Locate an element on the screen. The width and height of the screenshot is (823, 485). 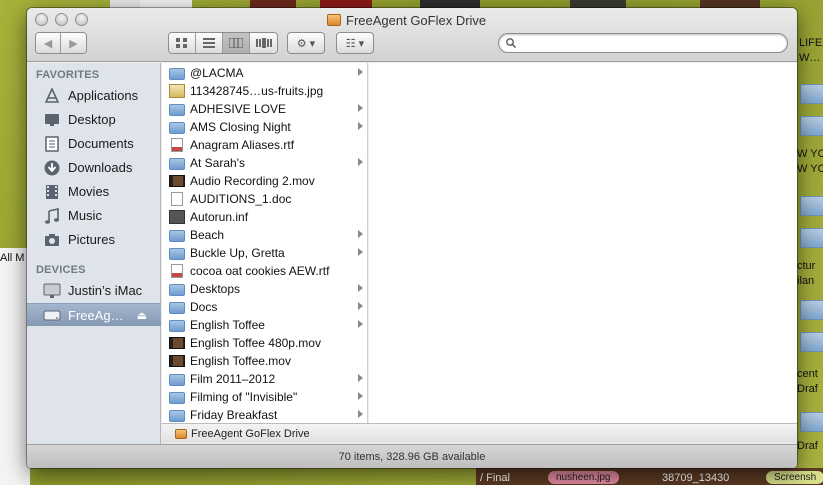
icon-view-button is located at coordinates (182, 43).